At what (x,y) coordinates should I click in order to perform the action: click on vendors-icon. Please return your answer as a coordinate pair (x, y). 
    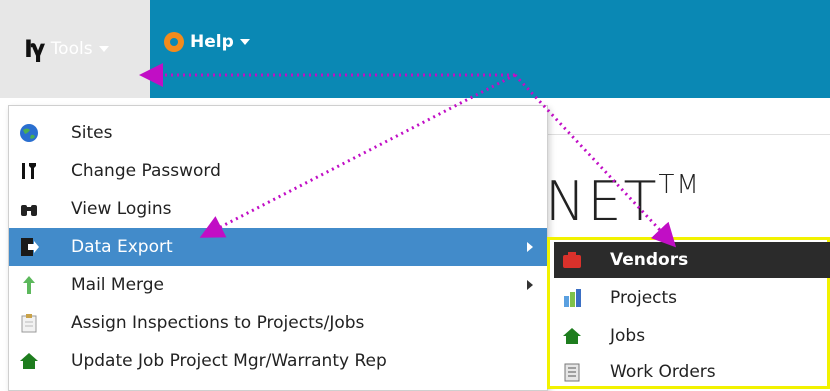
    Looking at the image, I should click on (572, 260).